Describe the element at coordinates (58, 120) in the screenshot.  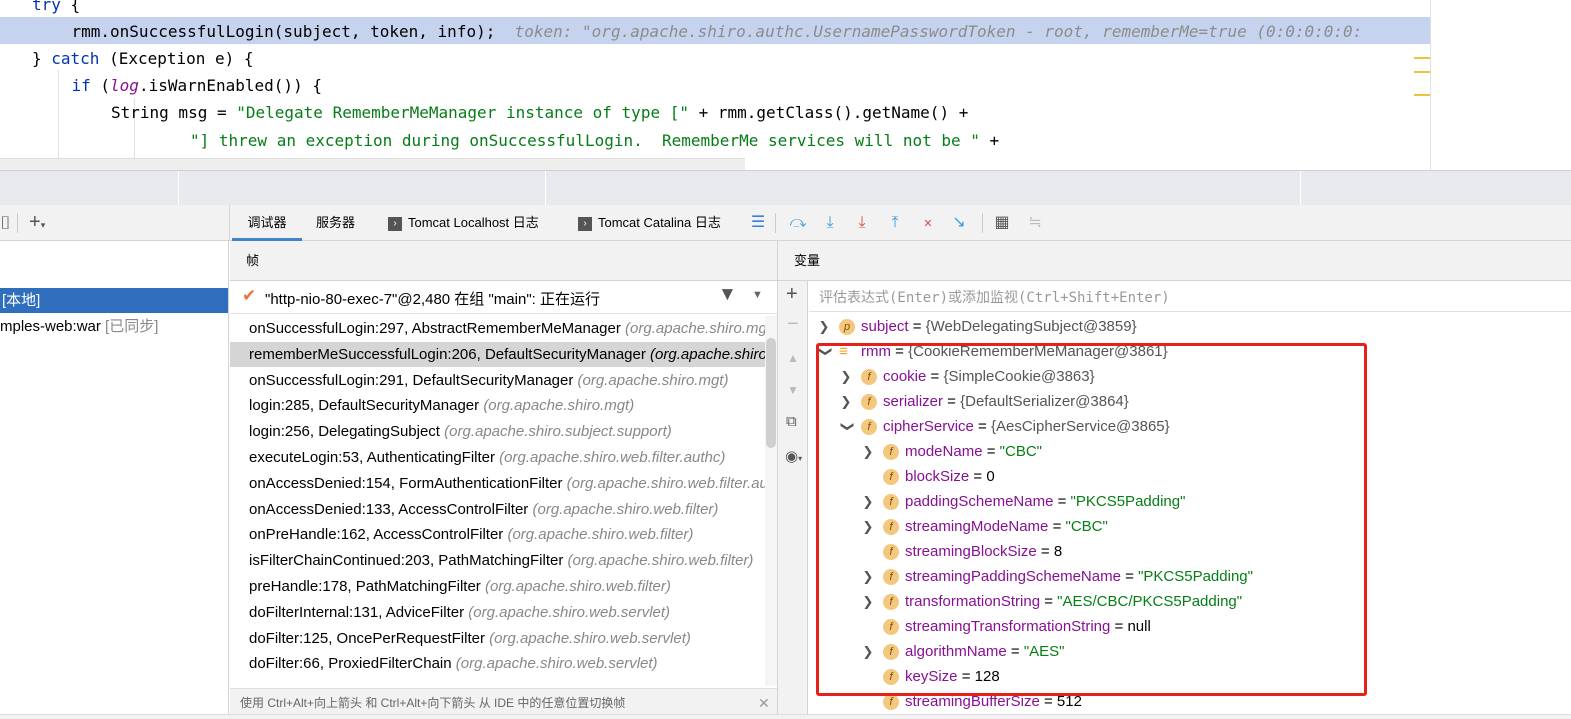
I see `indent-guide` at that location.